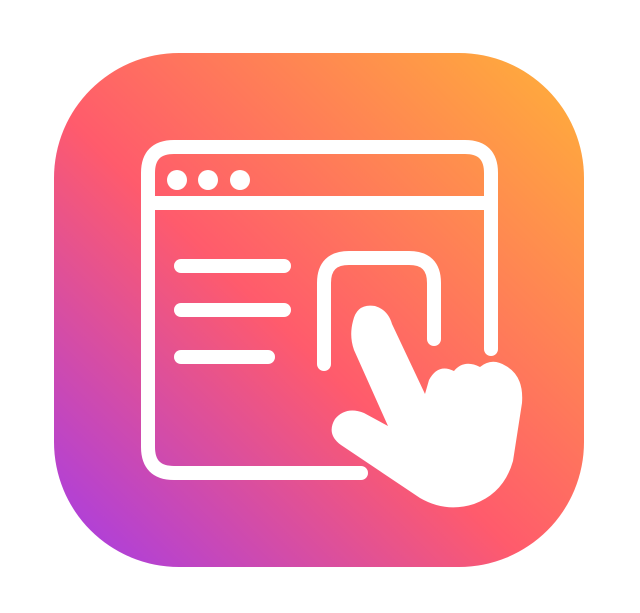 This screenshot has height=613, width=640. I want to click on window-control-dots, so click(208, 180).